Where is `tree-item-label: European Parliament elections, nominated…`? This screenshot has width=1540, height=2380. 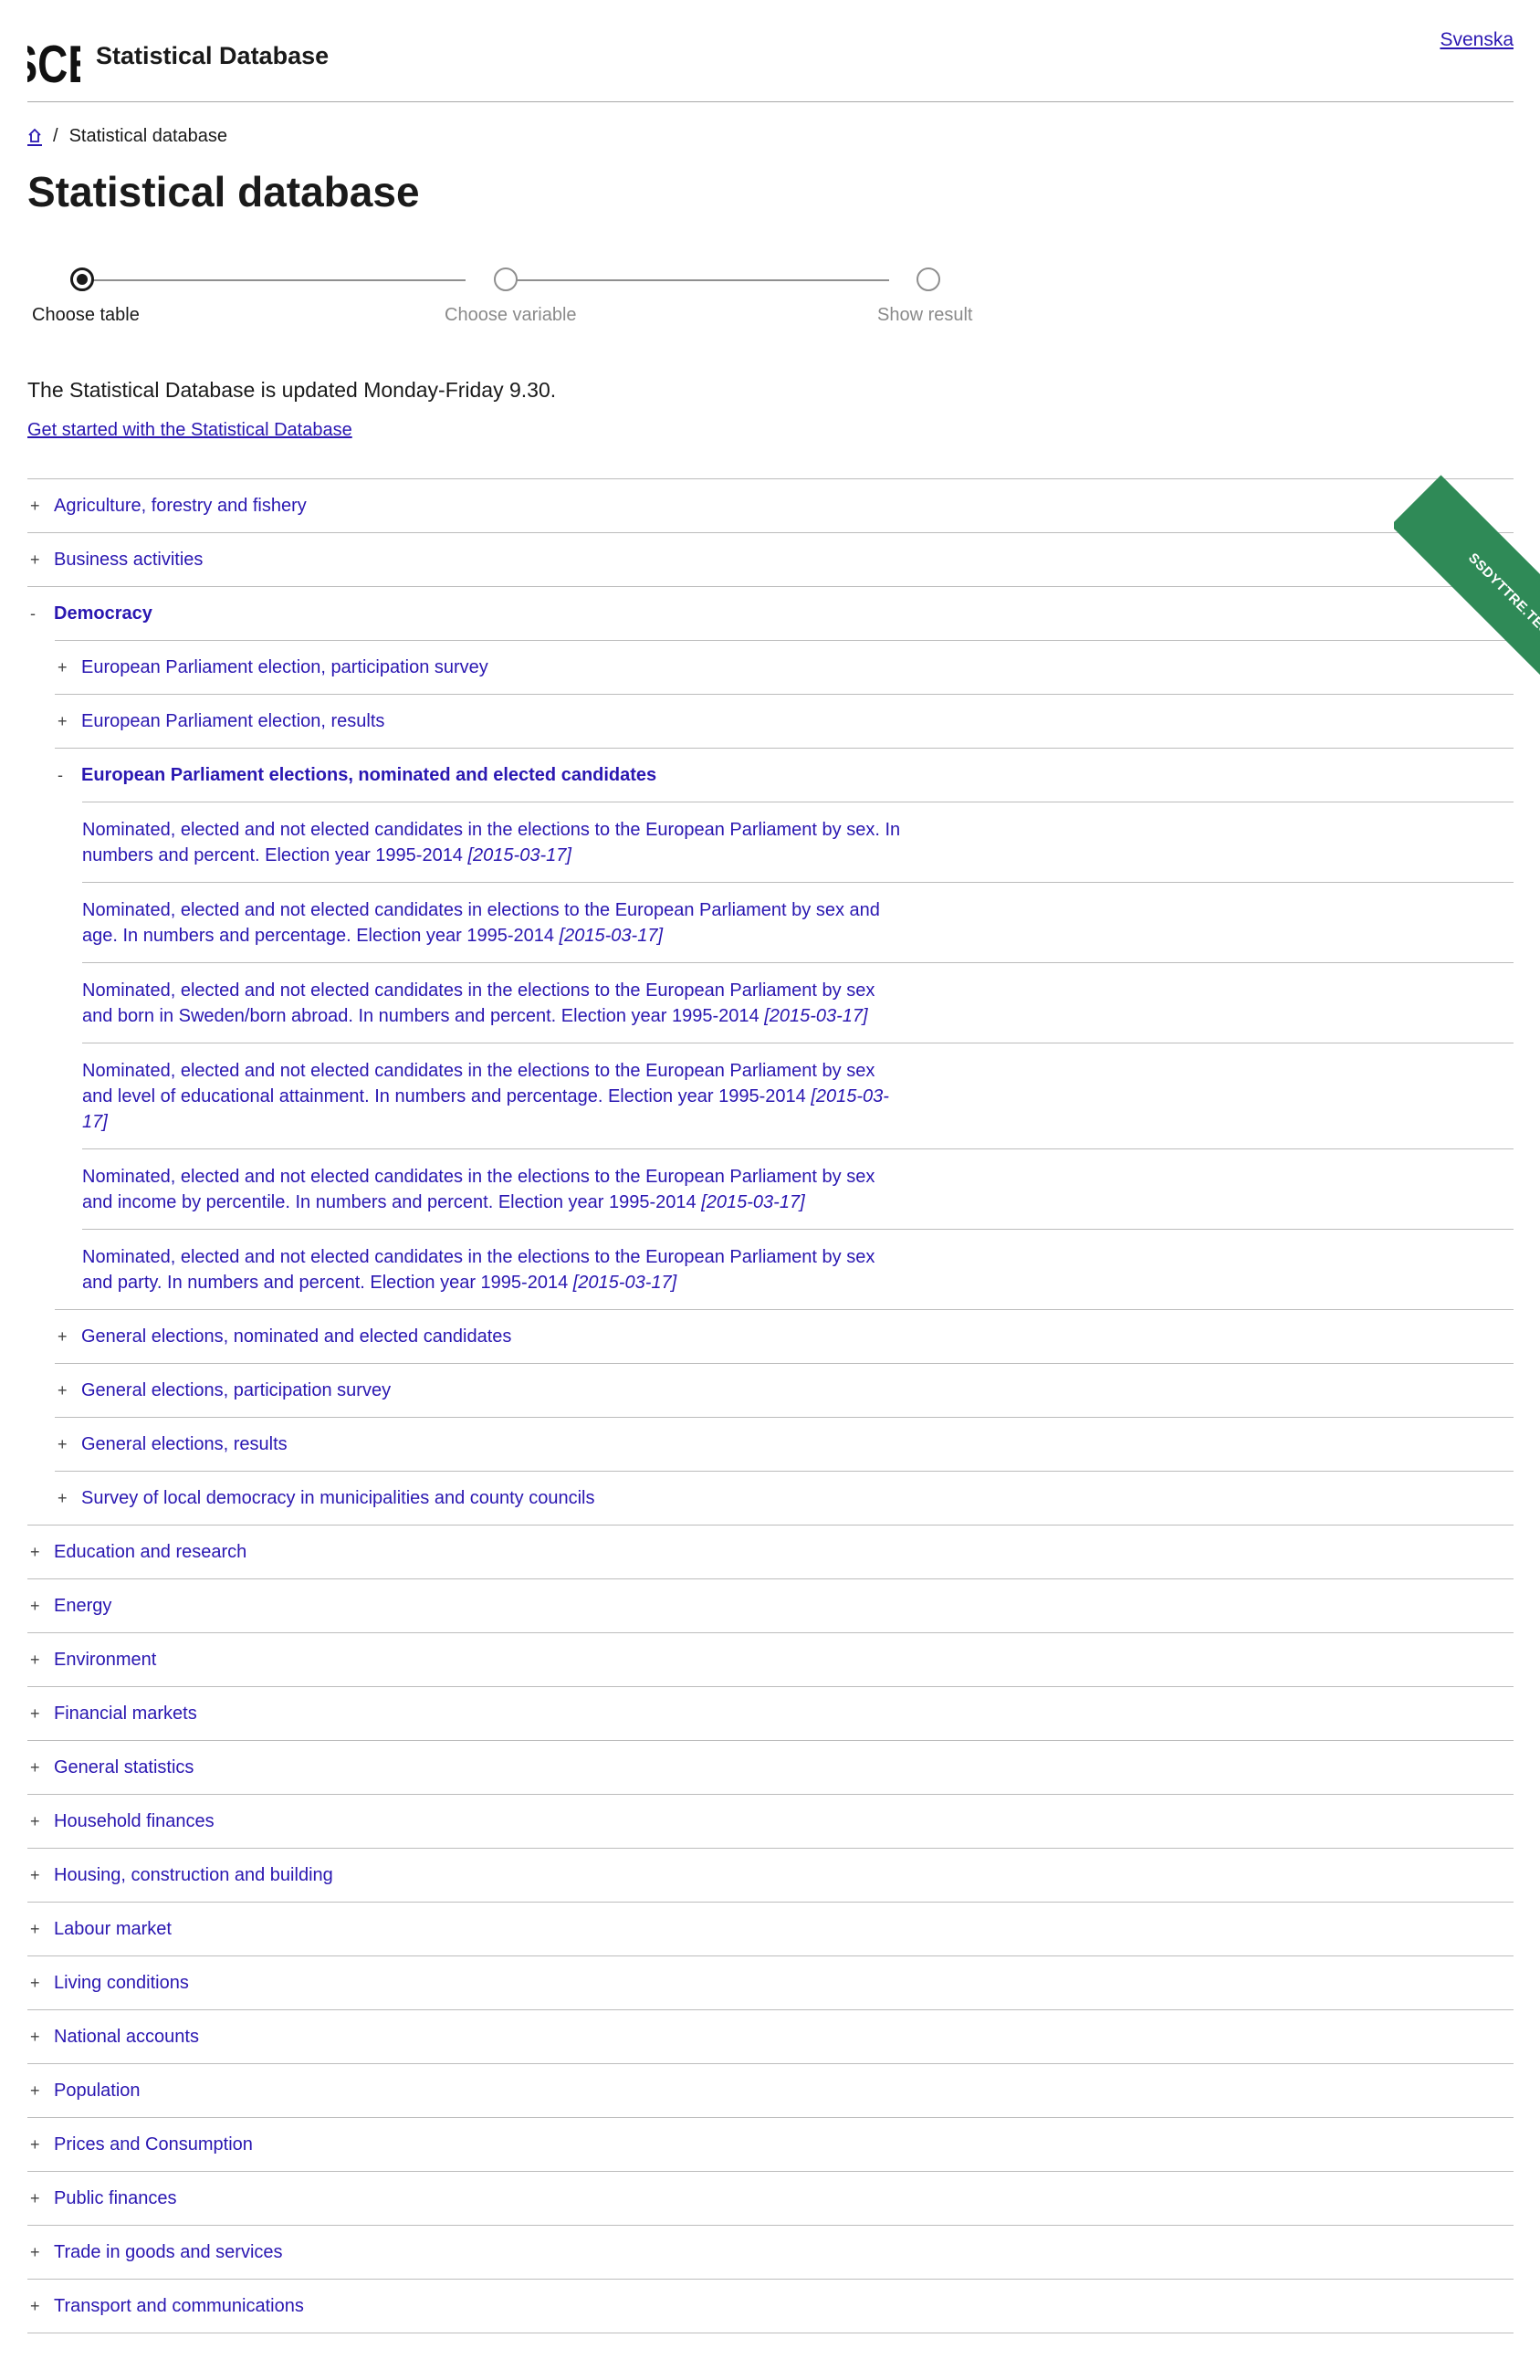 tree-item-label: European Parliament elections, nominated… is located at coordinates (369, 775).